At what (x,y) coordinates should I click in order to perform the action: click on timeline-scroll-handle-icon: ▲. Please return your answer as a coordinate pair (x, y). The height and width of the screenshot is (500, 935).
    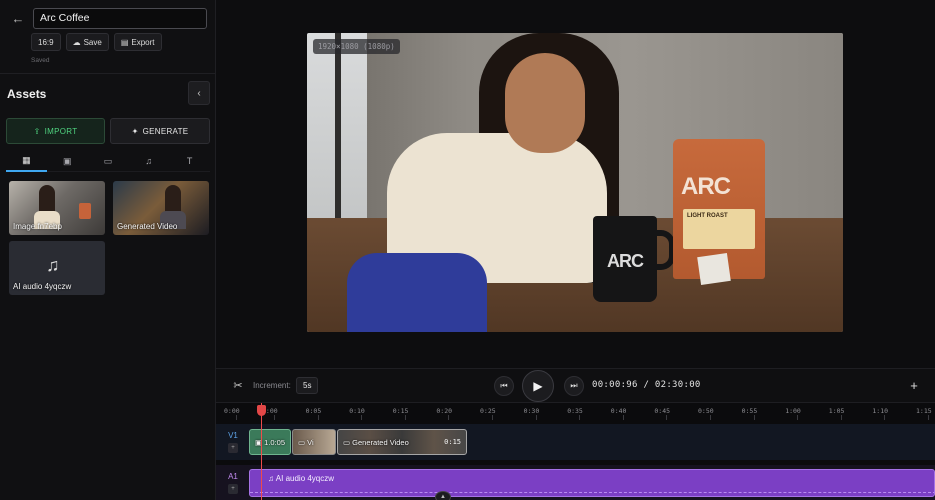
    Looking at the image, I should click on (443, 495).